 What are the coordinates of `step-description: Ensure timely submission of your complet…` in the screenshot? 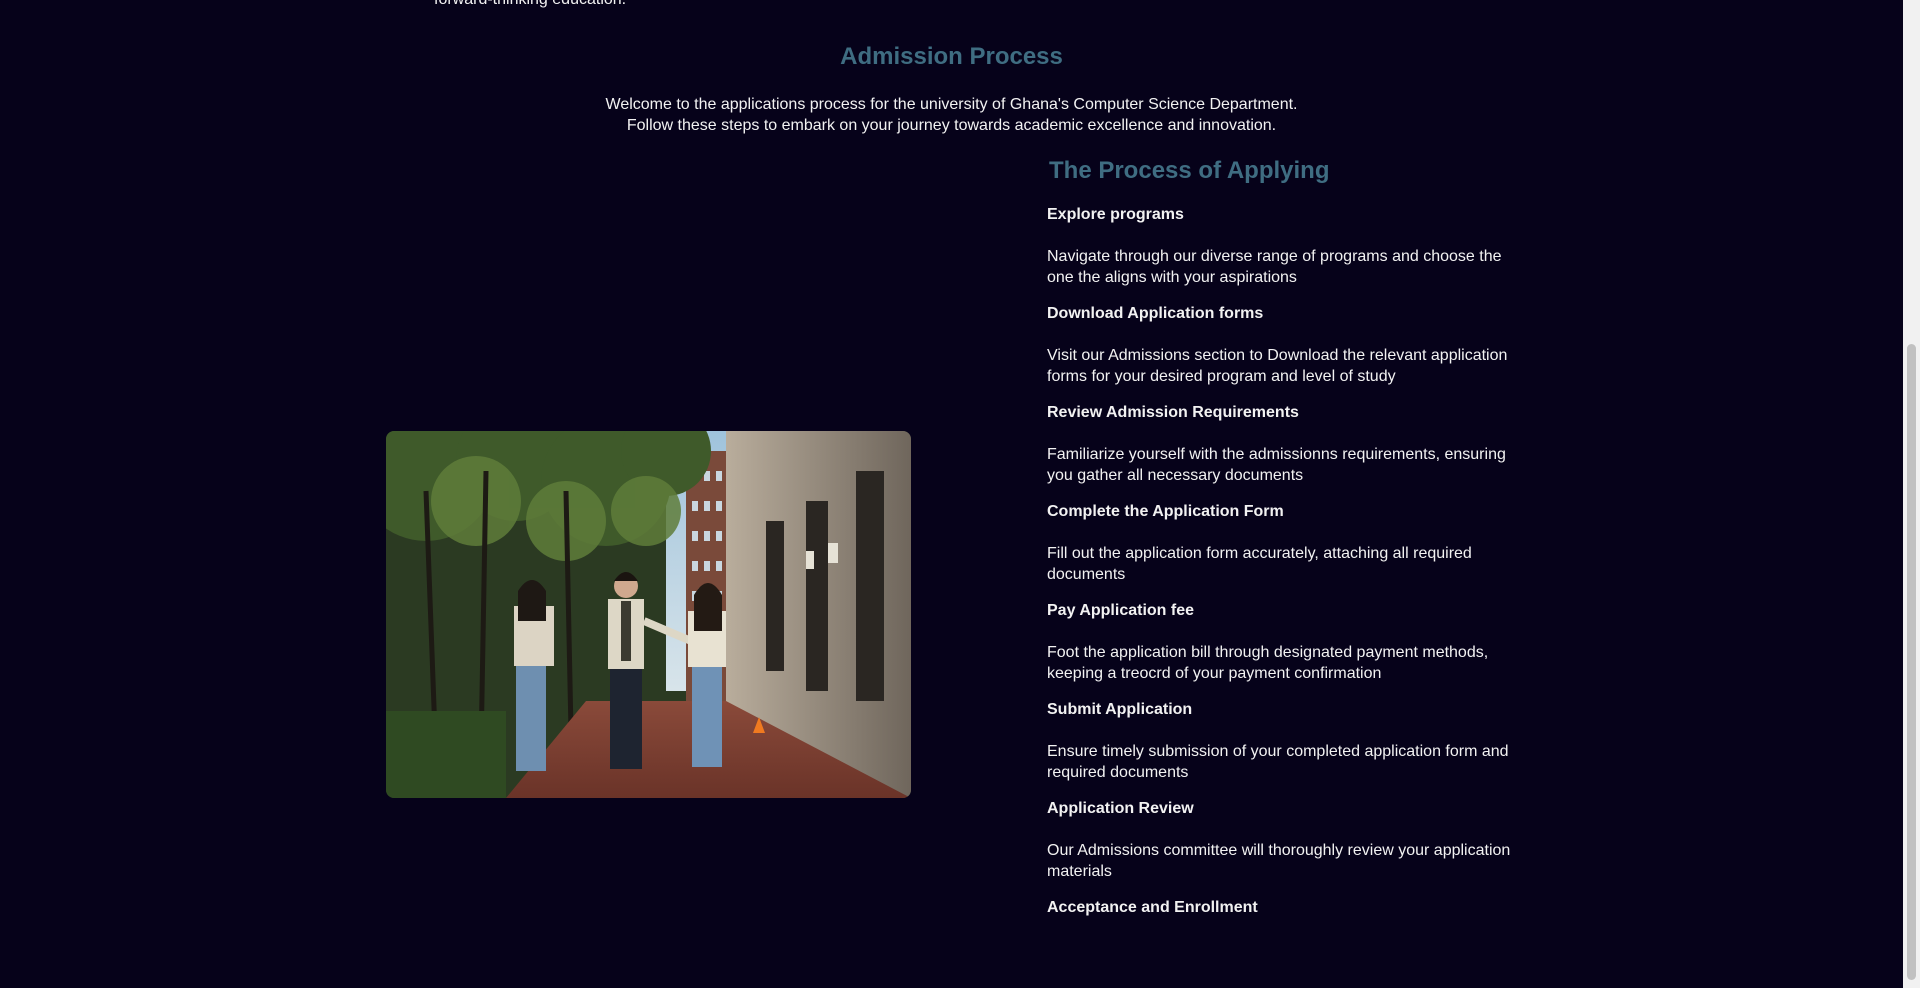 It's located at (1278, 762).